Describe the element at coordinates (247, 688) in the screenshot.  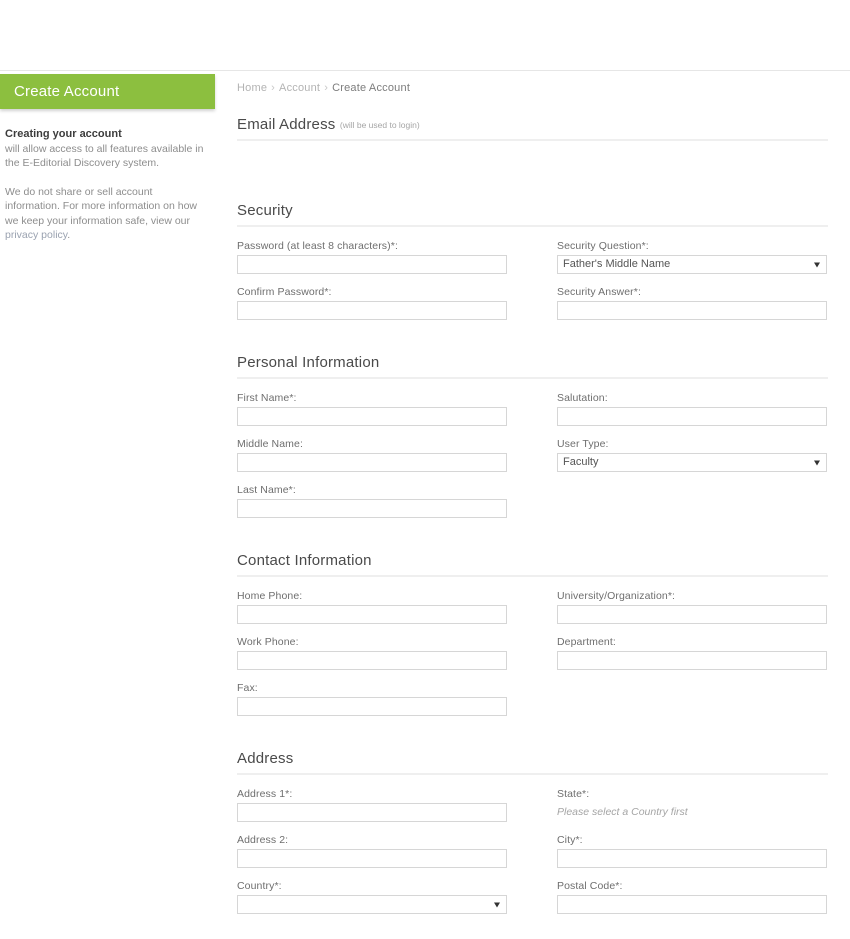
I see `field-label: Fax:` at that location.